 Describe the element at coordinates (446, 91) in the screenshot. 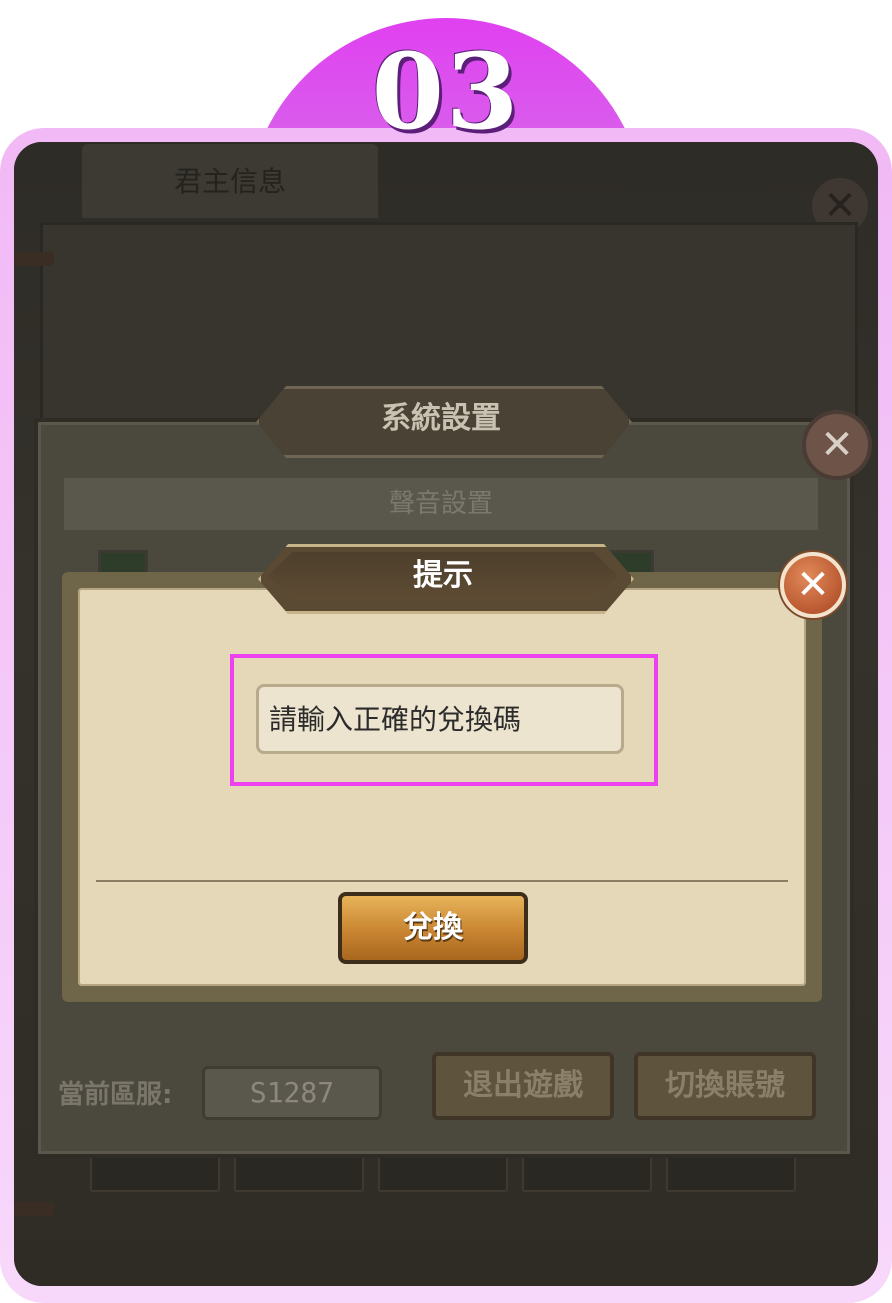

I see `step-number: 03` at that location.